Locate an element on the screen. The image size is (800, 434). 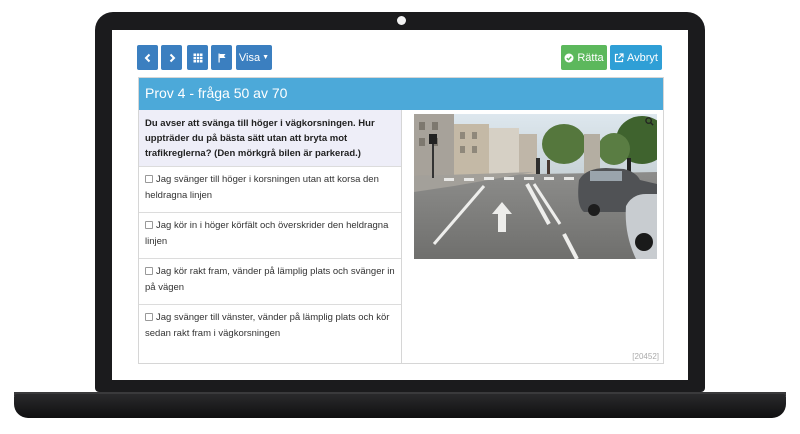
flag-button is located at coordinates (221, 57).